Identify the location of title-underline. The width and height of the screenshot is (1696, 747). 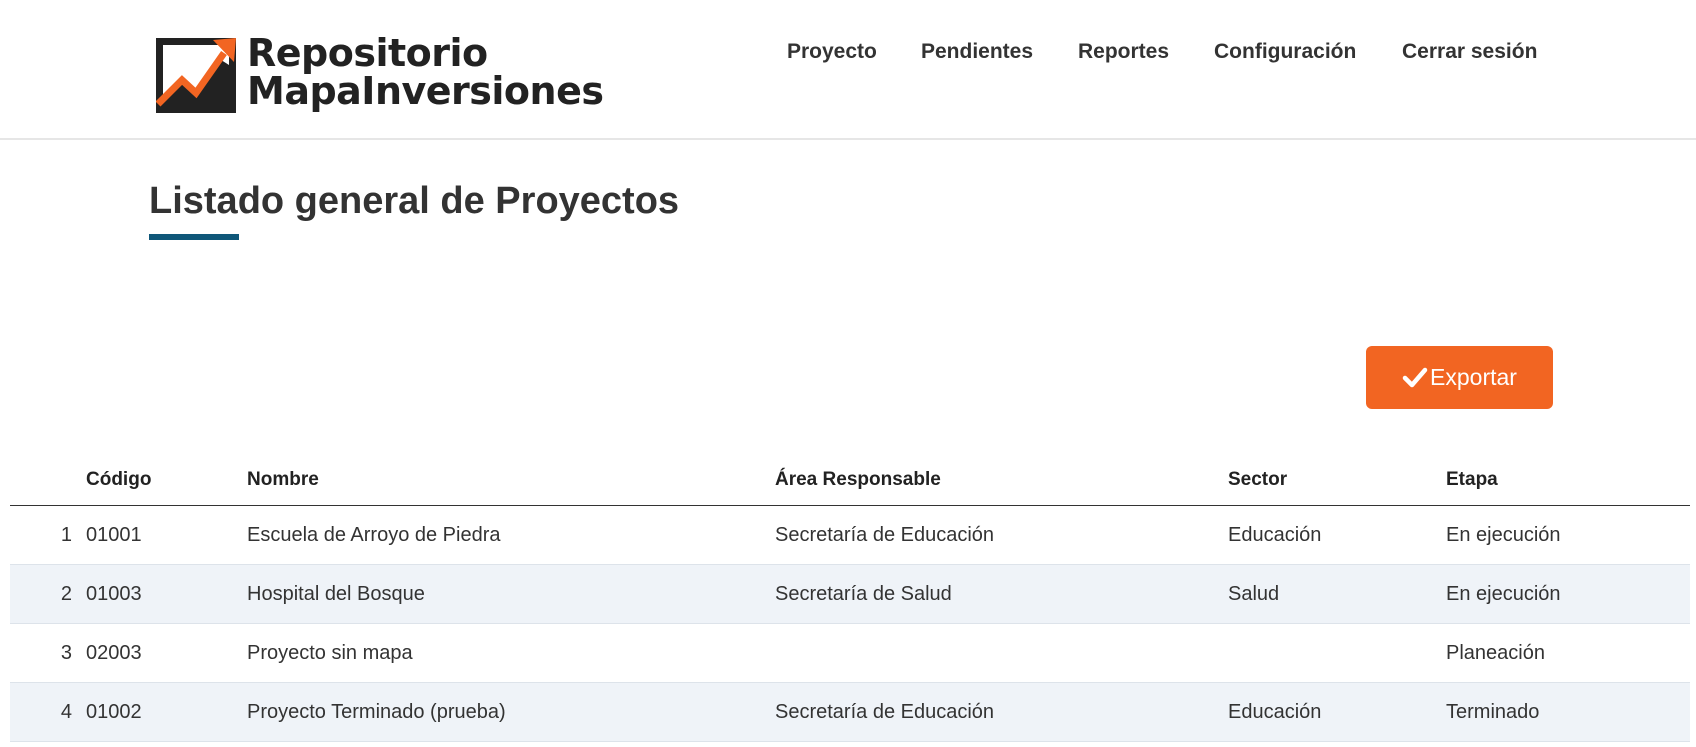
(194, 237).